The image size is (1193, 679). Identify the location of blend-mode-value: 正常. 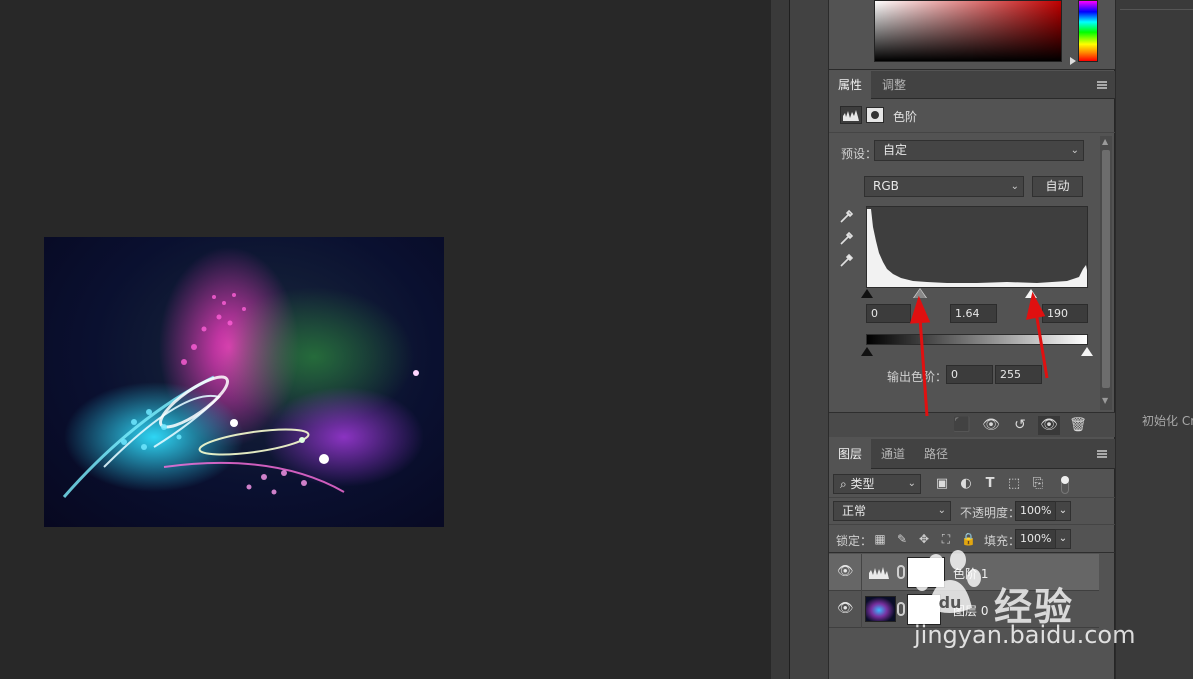
(854, 511).